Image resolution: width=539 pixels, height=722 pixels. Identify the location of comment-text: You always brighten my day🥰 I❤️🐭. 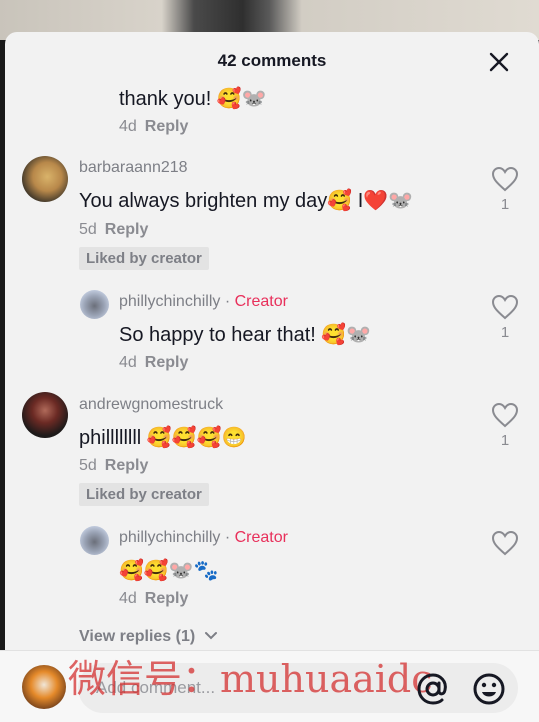
(246, 201).